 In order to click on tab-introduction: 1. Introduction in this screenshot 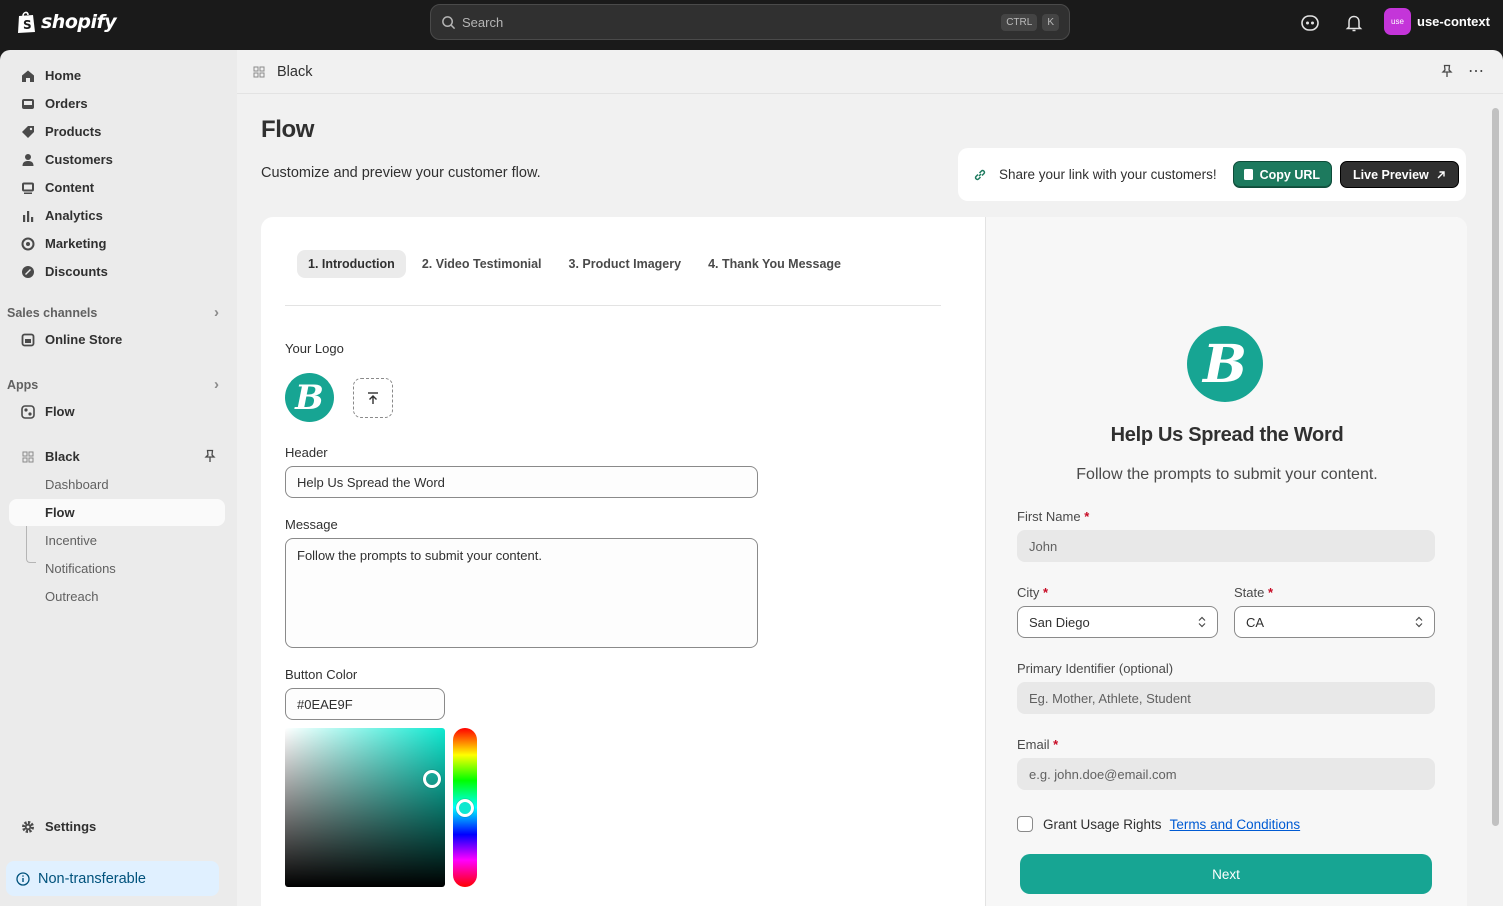, I will do `click(351, 264)`.